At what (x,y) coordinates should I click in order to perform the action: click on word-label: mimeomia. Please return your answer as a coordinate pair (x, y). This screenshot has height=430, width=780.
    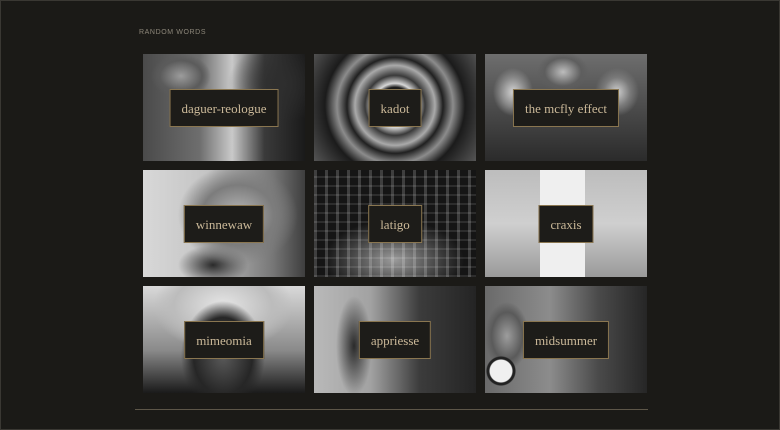
    Looking at the image, I should click on (224, 339).